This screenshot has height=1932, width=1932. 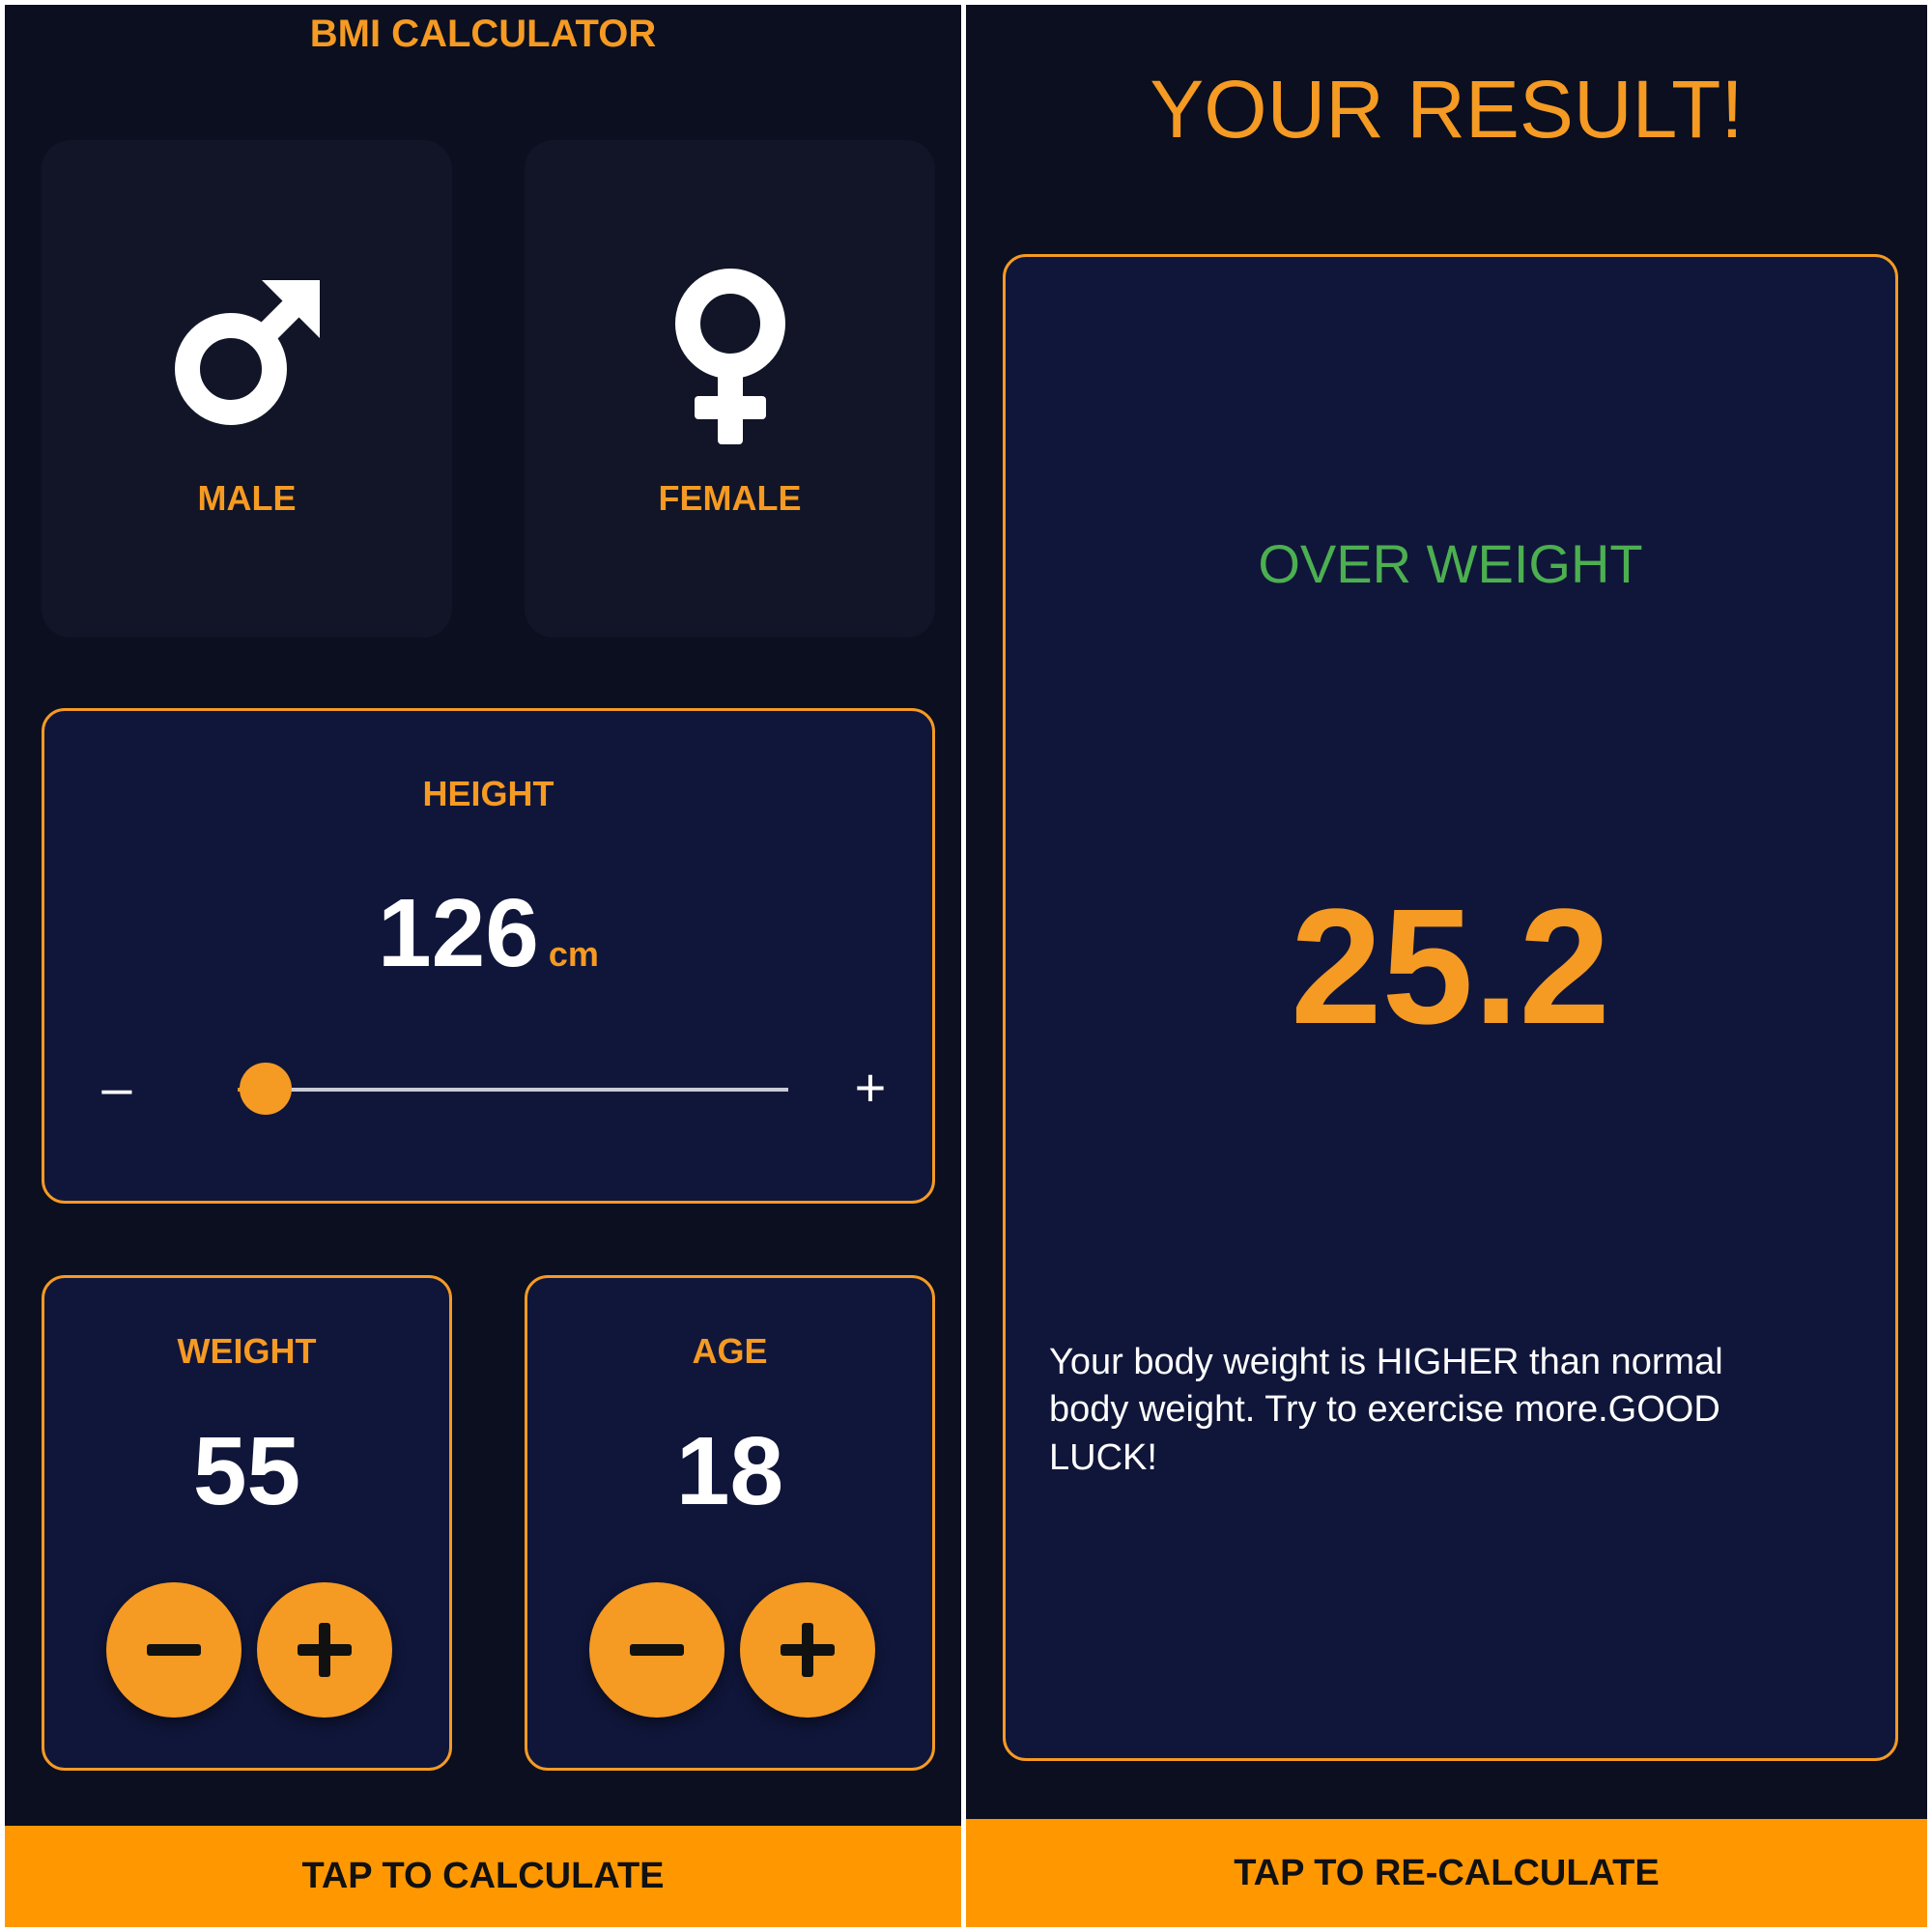 I want to click on height-increase-icon: +, so click(x=870, y=1088).